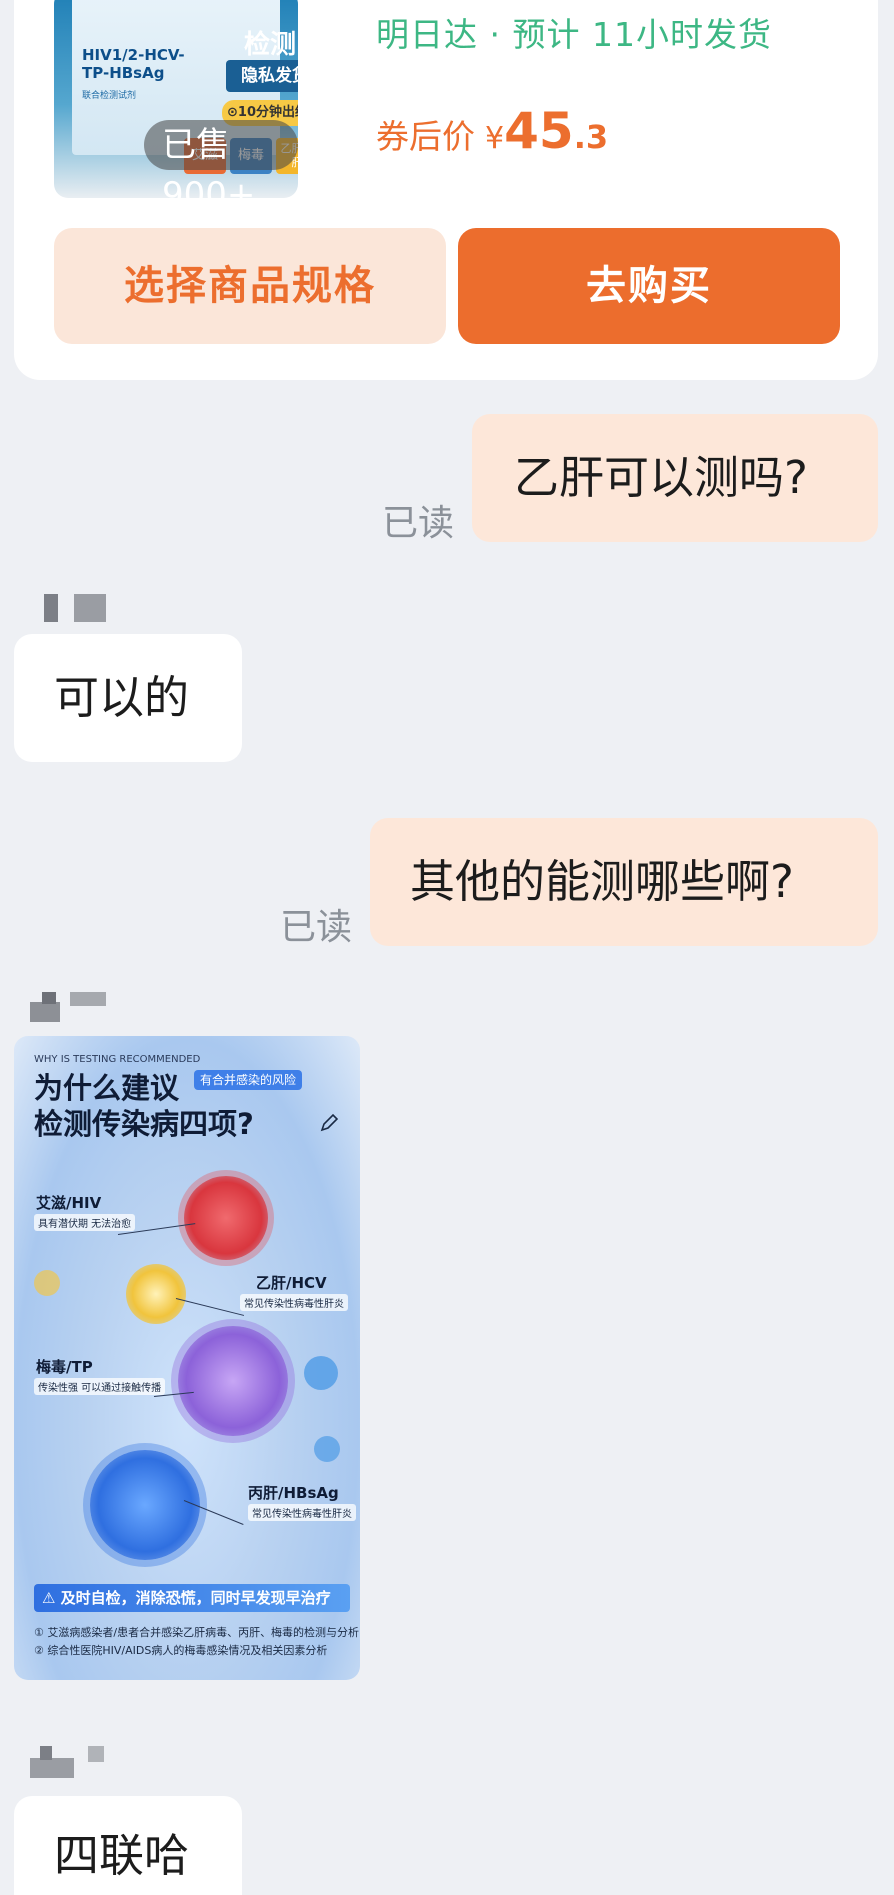 This screenshot has width=894, height=1895. What do you see at coordinates (495, 138) in the screenshot?
I see `price-currency: ¥` at bounding box center [495, 138].